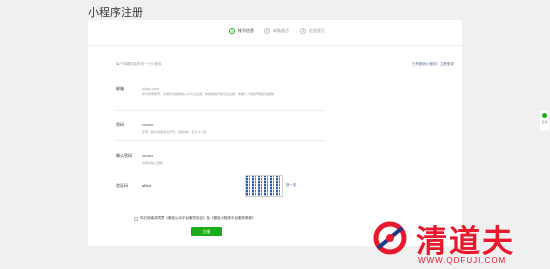 Image resolution: width=550 pixels, height=269 pixels. I want to click on step-email-activation: 2 邮箱激活, so click(276, 31).